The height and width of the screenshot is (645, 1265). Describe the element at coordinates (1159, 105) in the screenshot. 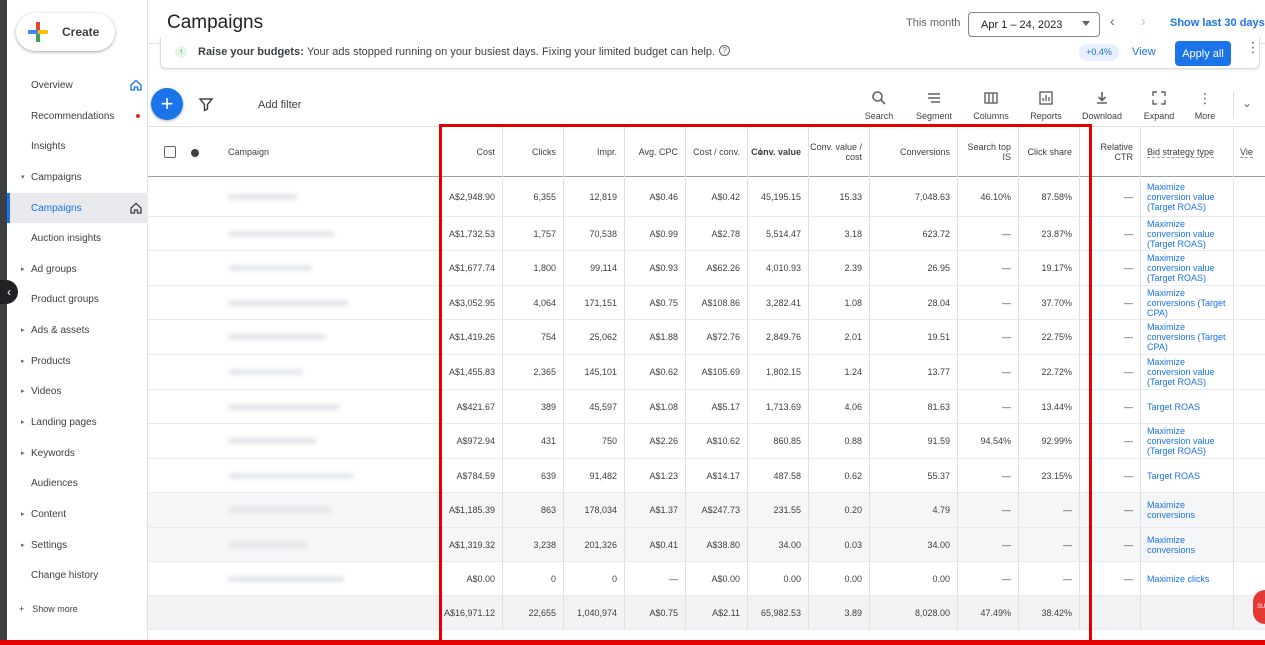

I see `expand-tool-button: Expand` at that location.